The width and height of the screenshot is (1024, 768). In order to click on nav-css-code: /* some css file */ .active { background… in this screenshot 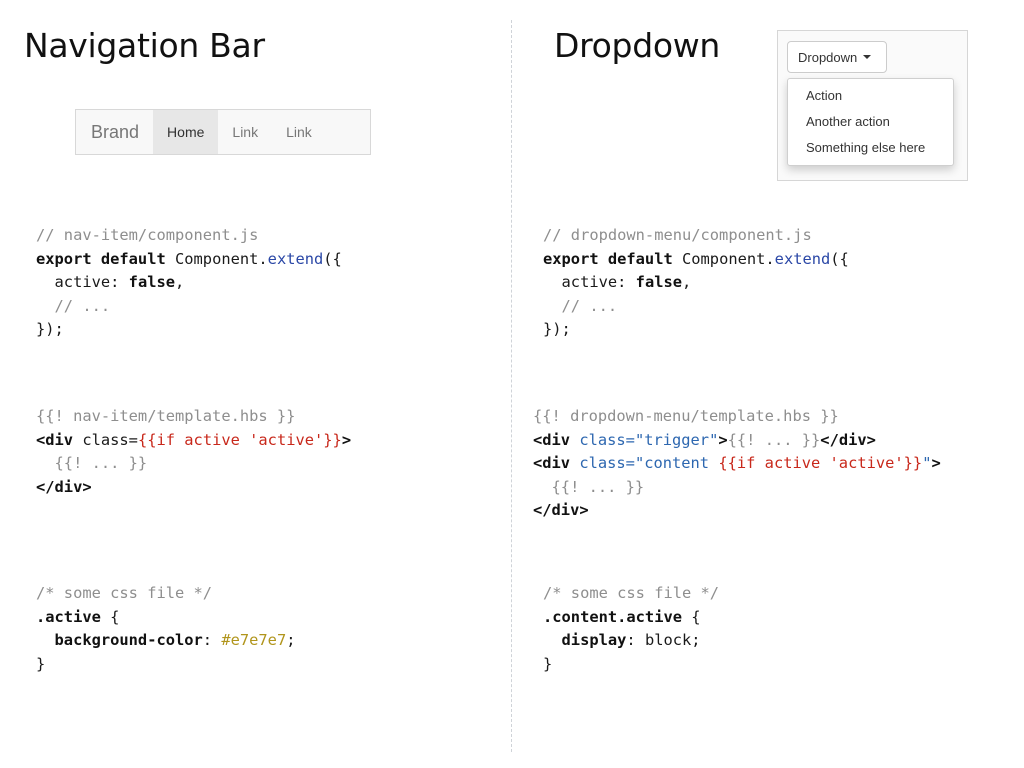, I will do `click(166, 629)`.